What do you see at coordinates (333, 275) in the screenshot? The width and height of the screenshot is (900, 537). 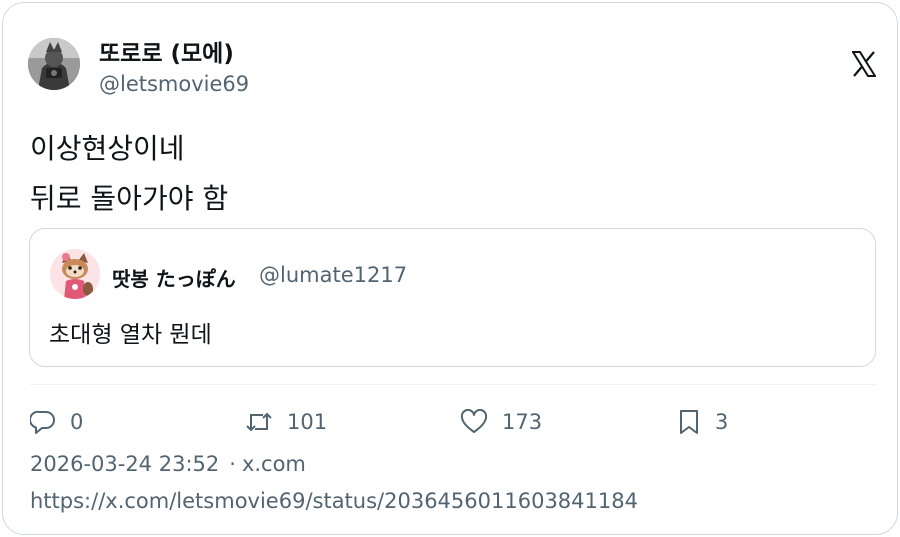 I see `quoted-author-handle: @lumate1217` at bounding box center [333, 275].